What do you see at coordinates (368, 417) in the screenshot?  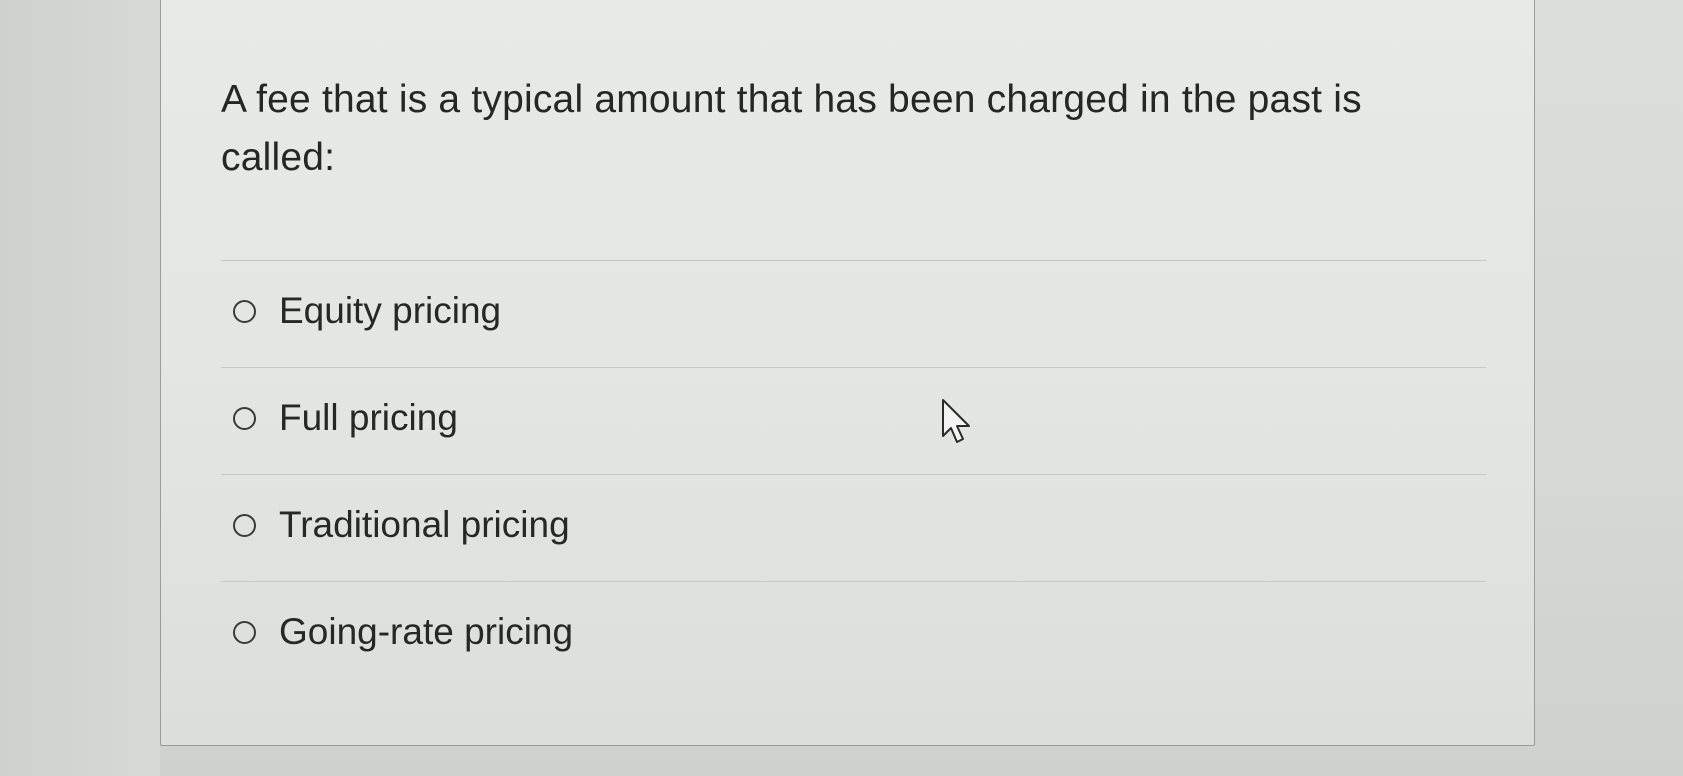 I see `option-label: Full pricing` at bounding box center [368, 417].